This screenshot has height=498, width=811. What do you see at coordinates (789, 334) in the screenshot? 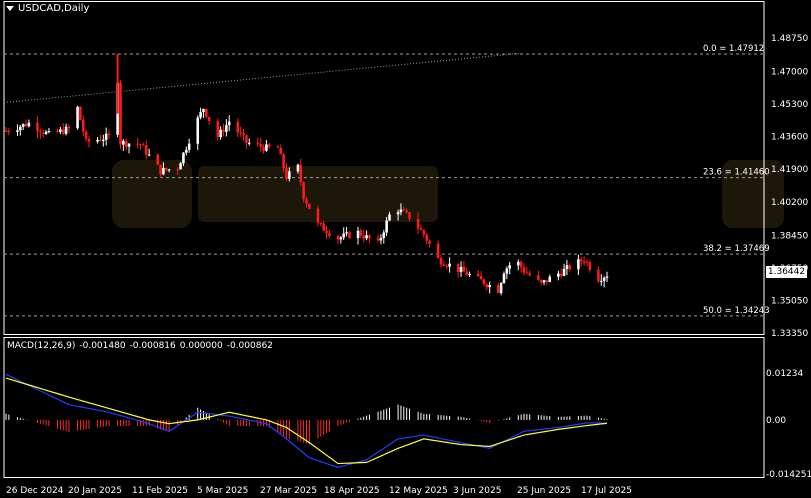
I see `price-axis-label: 1.33350` at bounding box center [789, 334].